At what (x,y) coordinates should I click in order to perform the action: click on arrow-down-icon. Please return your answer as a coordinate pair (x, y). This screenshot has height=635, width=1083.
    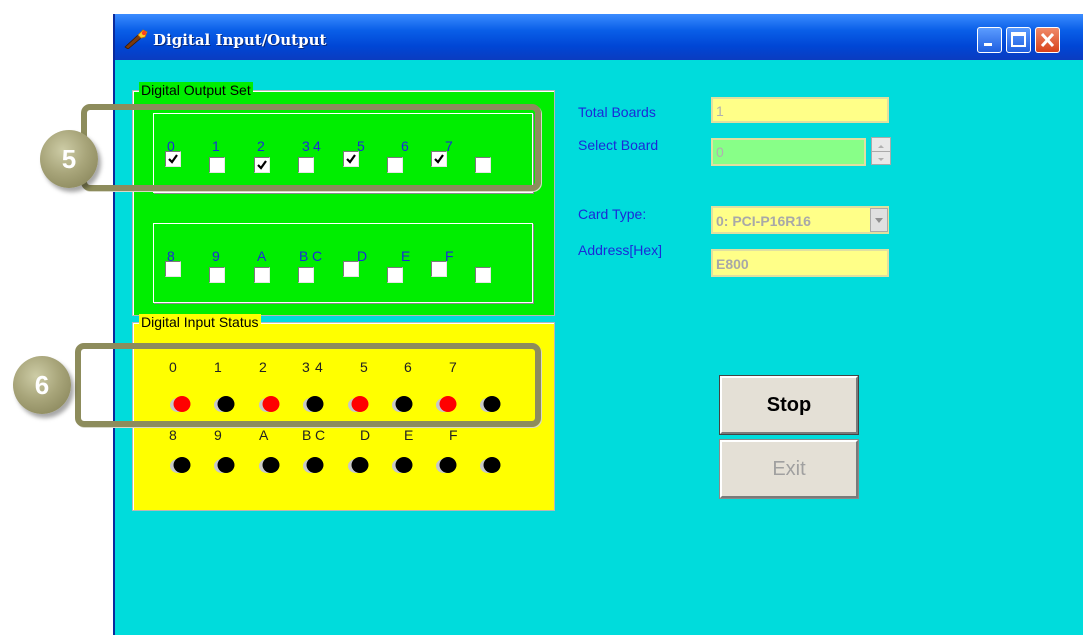
    Looking at the image, I should click on (881, 159).